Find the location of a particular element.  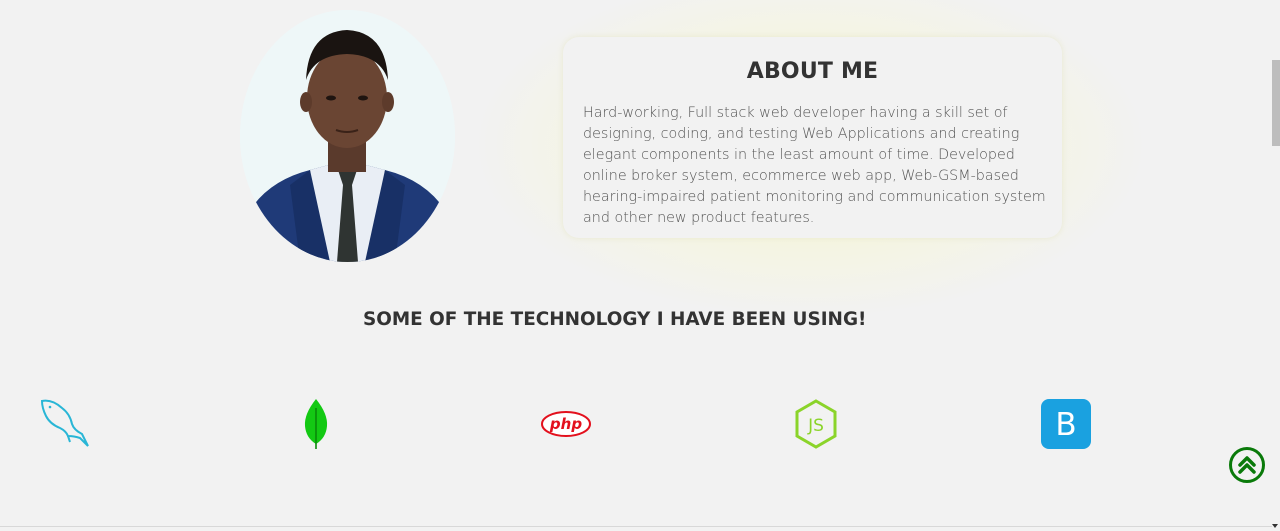

scroll-to-top-button is located at coordinates (1247, 465).